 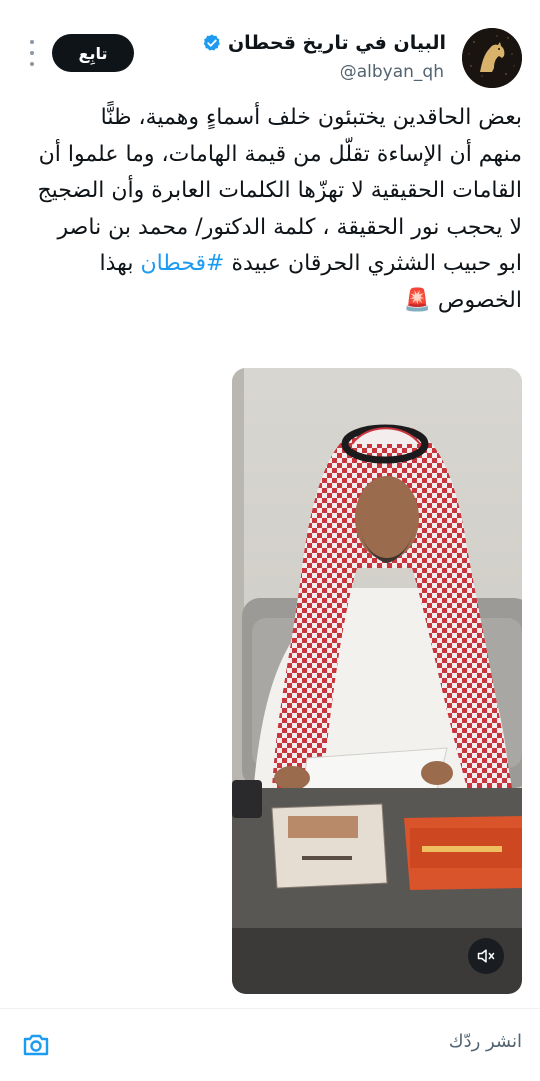 What do you see at coordinates (492, 58) in the screenshot?
I see `avatar` at bounding box center [492, 58].